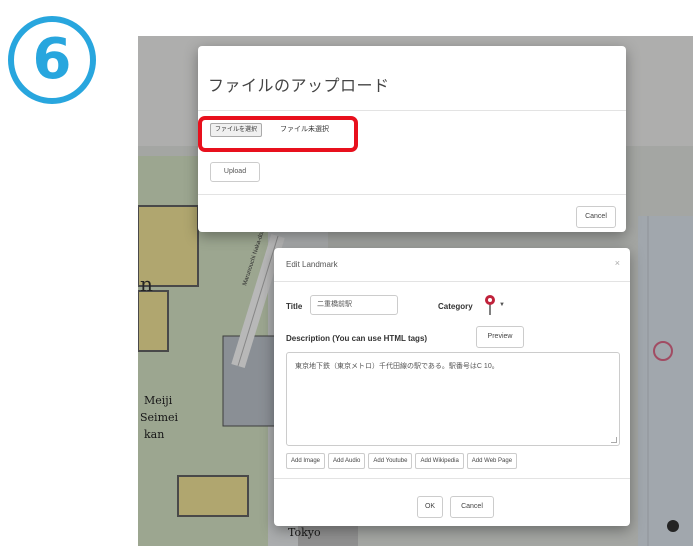 This screenshot has height=546, width=693. What do you see at coordinates (299, 86) in the screenshot?
I see `upload-dialog-title: ファイルのアップロード` at bounding box center [299, 86].